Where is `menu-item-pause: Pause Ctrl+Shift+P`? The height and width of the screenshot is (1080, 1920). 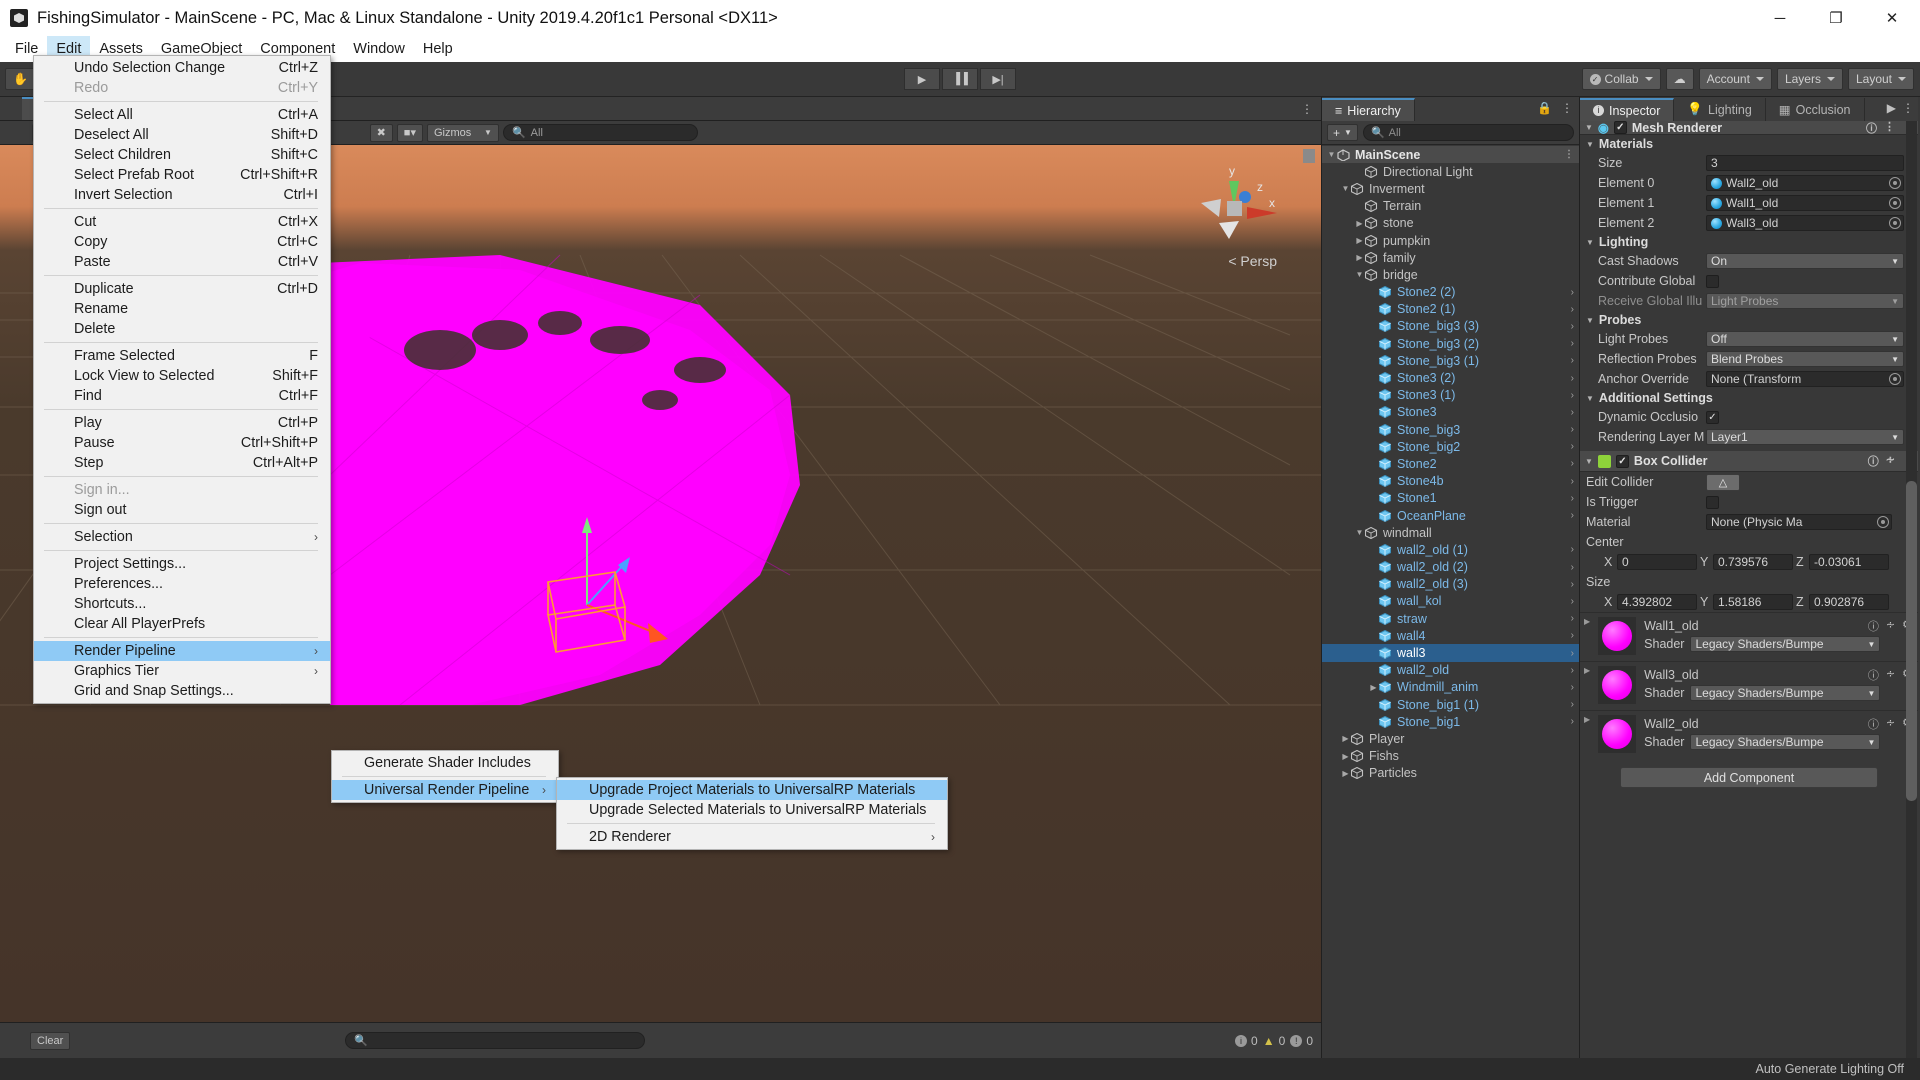 menu-item-pause: Pause Ctrl+Shift+P is located at coordinates (182, 443).